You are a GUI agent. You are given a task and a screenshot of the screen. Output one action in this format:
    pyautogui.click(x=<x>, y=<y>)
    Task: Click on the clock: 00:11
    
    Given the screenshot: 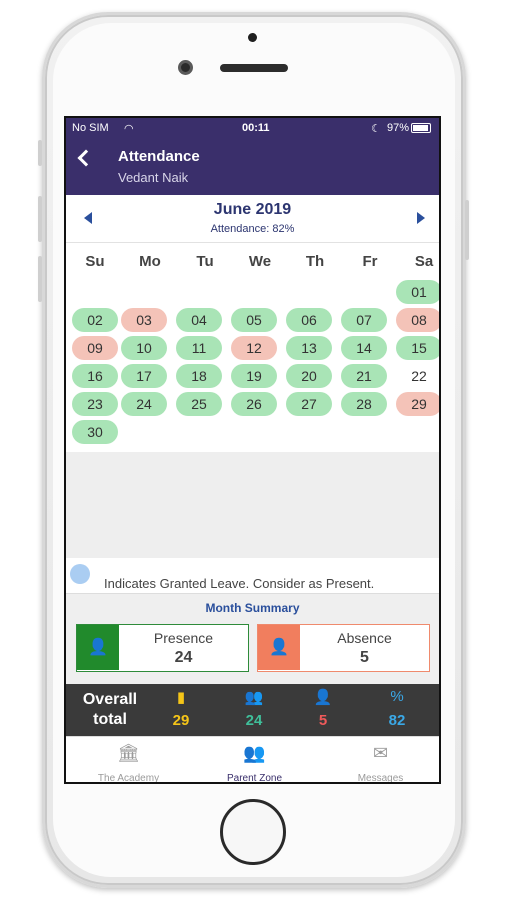 What is the action you would take?
    pyautogui.click(x=256, y=128)
    